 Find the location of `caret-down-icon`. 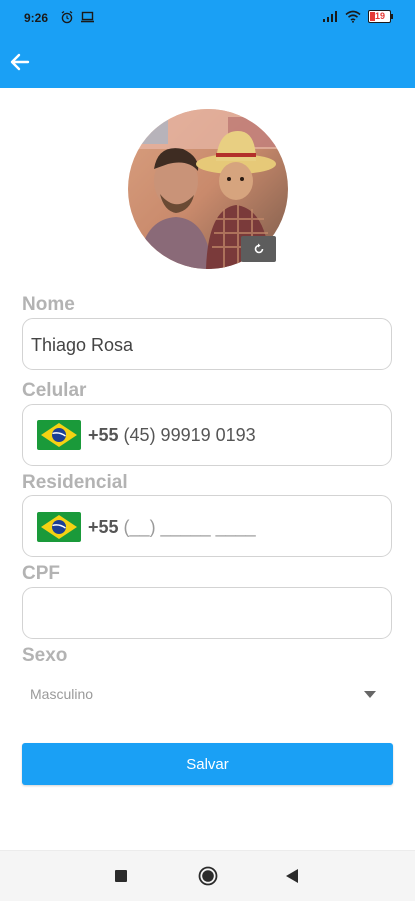

caret-down-icon is located at coordinates (370, 694).